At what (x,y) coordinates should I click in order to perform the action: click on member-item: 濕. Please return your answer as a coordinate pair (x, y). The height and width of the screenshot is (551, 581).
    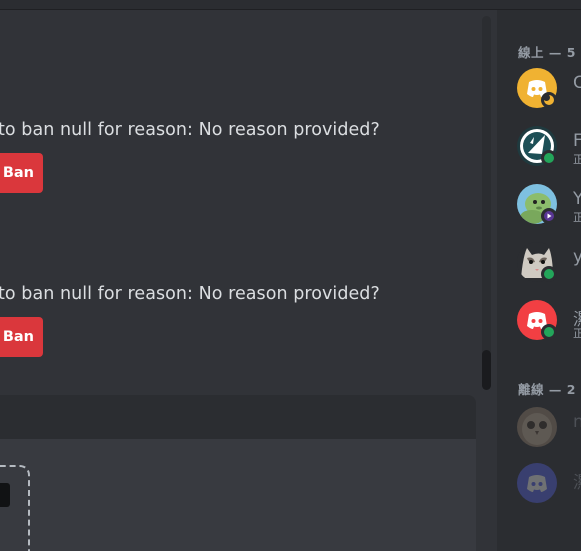
    Looking at the image, I should click on (549, 485).